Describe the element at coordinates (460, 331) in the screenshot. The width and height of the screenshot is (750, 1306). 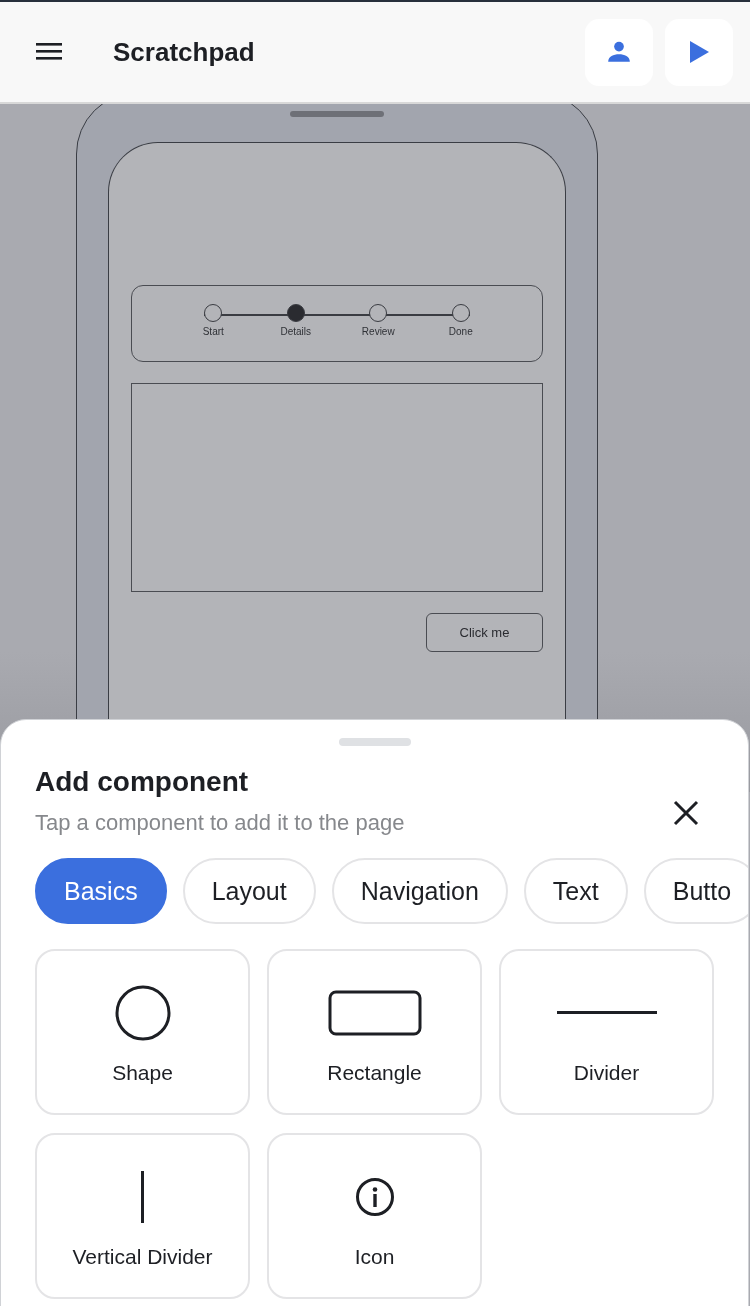
I see `step-label: Done` at that location.